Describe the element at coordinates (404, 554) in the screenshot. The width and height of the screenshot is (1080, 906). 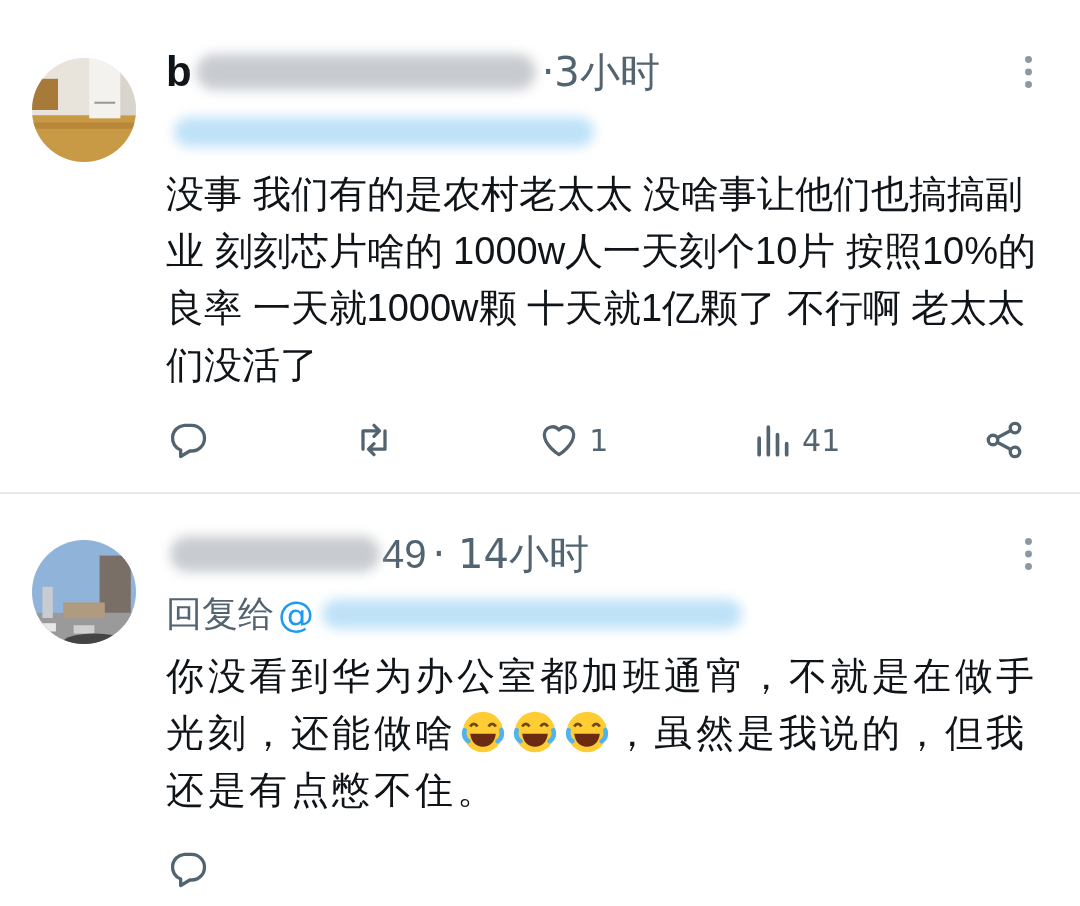
I see `user-handle: 49` at that location.